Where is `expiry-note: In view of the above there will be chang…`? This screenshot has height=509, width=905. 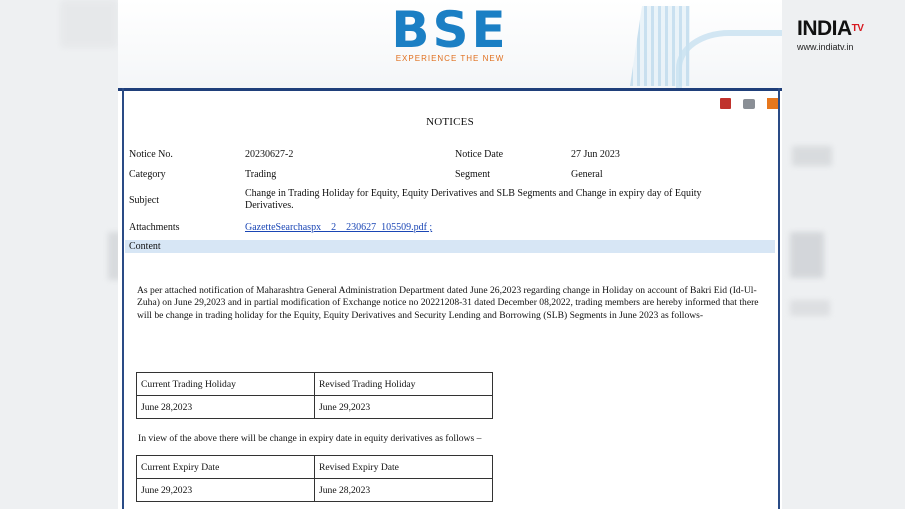 expiry-note: In view of the above there will be chang… is located at coordinates (310, 438).